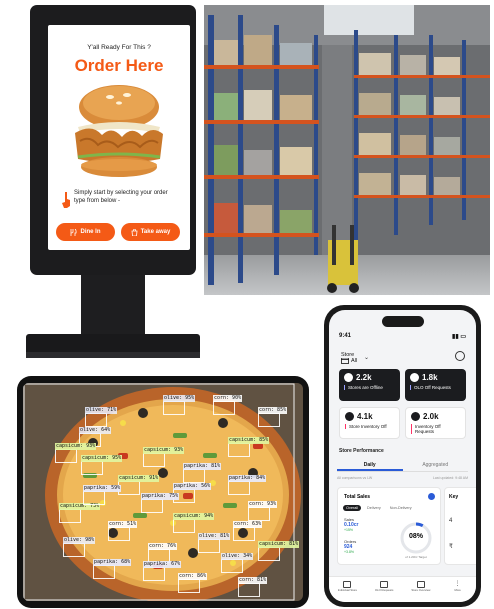 This screenshot has width=494, height=609. I want to click on burger-image, so click(119, 131).